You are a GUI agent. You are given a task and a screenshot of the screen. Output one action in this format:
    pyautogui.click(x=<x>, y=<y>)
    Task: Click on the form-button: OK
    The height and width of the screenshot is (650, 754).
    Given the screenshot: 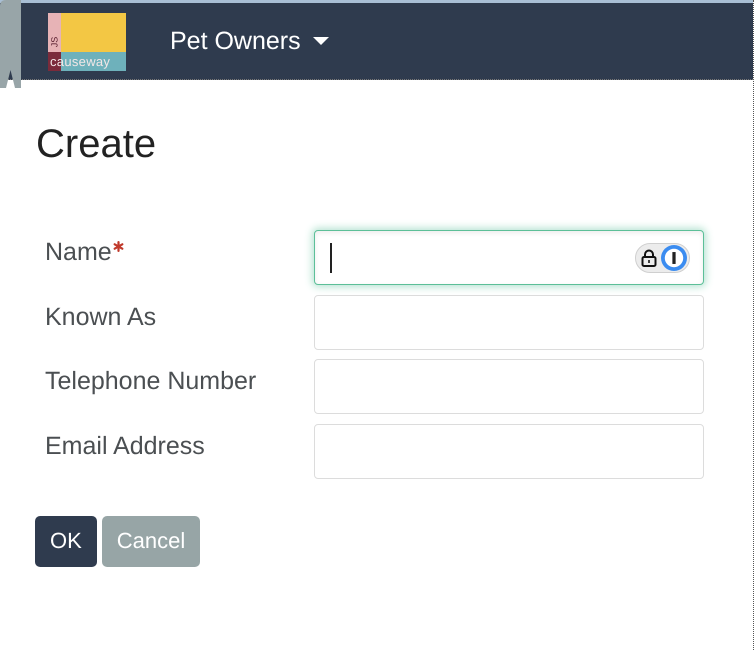 What is the action you would take?
    pyautogui.click(x=66, y=541)
    